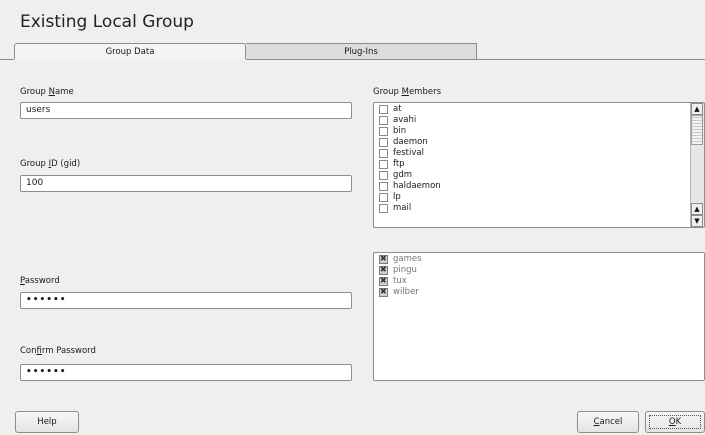 Image resolution: width=705 pixels, height=435 pixels. What do you see at coordinates (532, 109) in the screenshot?
I see `list-item: at` at bounding box center [532, 109].